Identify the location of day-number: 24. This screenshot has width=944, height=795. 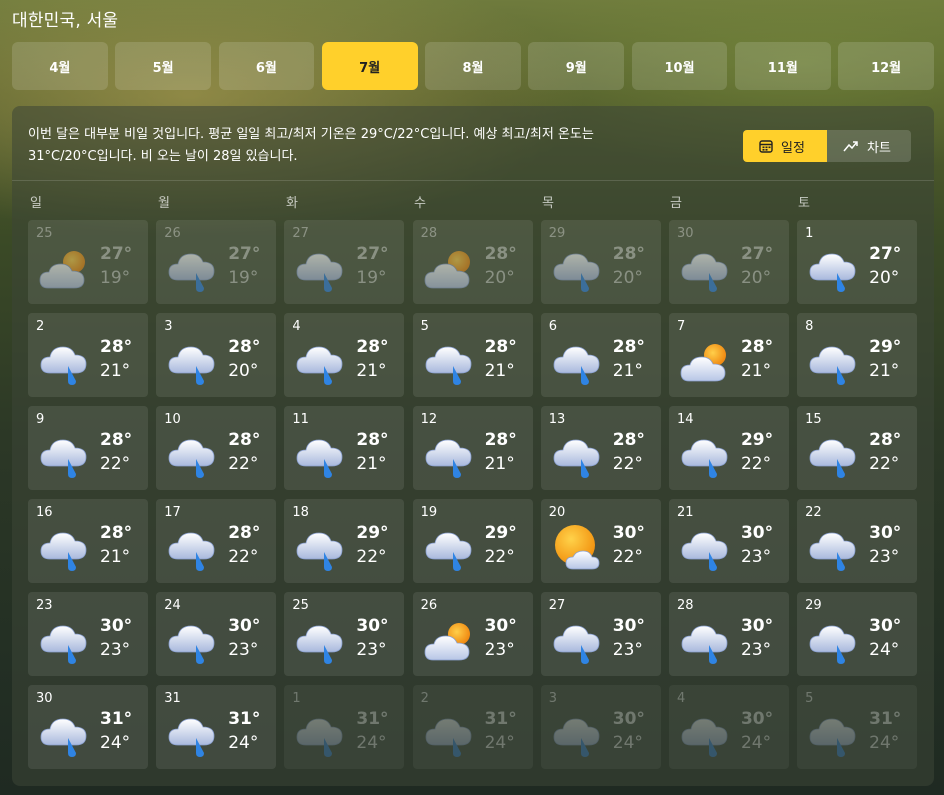
(172, 605).